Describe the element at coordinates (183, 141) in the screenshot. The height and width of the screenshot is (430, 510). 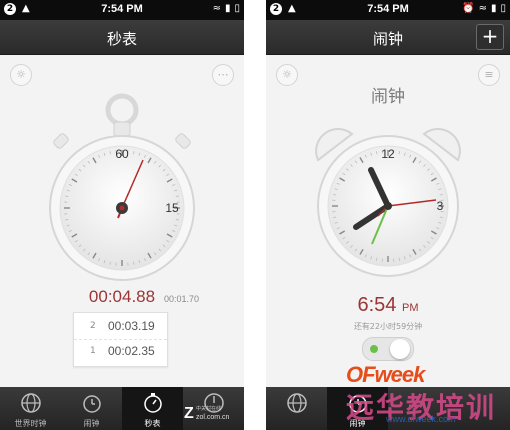
I see `stopwatch-right-button` at that location.